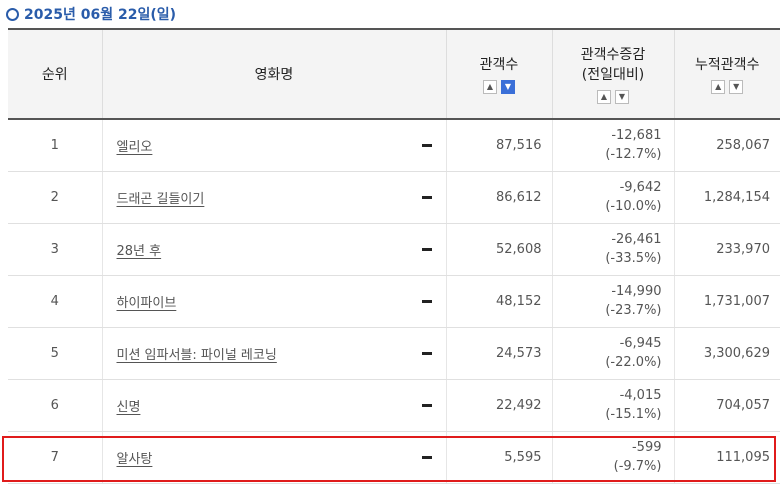 The height and width of the screenshot is (484, 780). What do you see at coordinates (498, 457) in the screenshot?
I see `audience-cell: 5,595` at bounding box center [498, 457].